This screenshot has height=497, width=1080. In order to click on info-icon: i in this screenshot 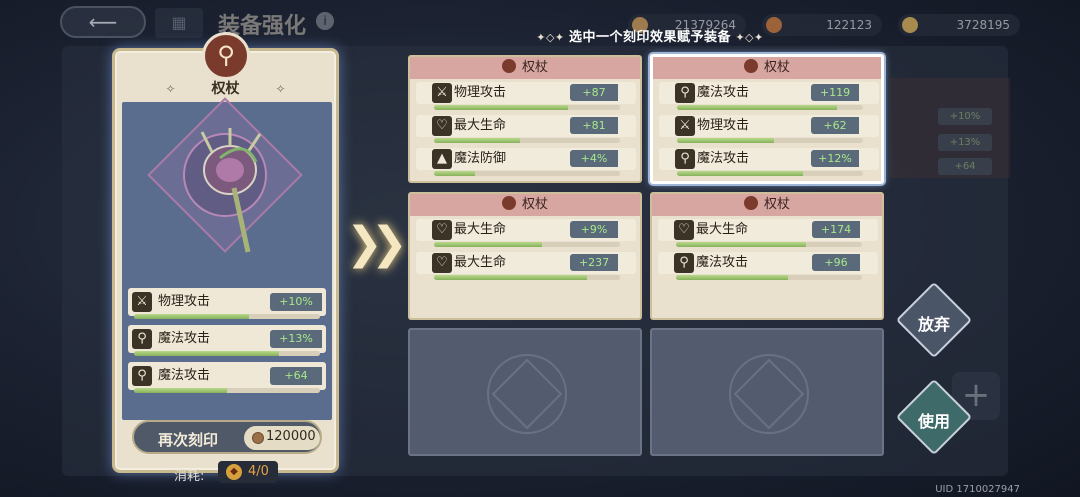, I will do `click(325, 21)`.